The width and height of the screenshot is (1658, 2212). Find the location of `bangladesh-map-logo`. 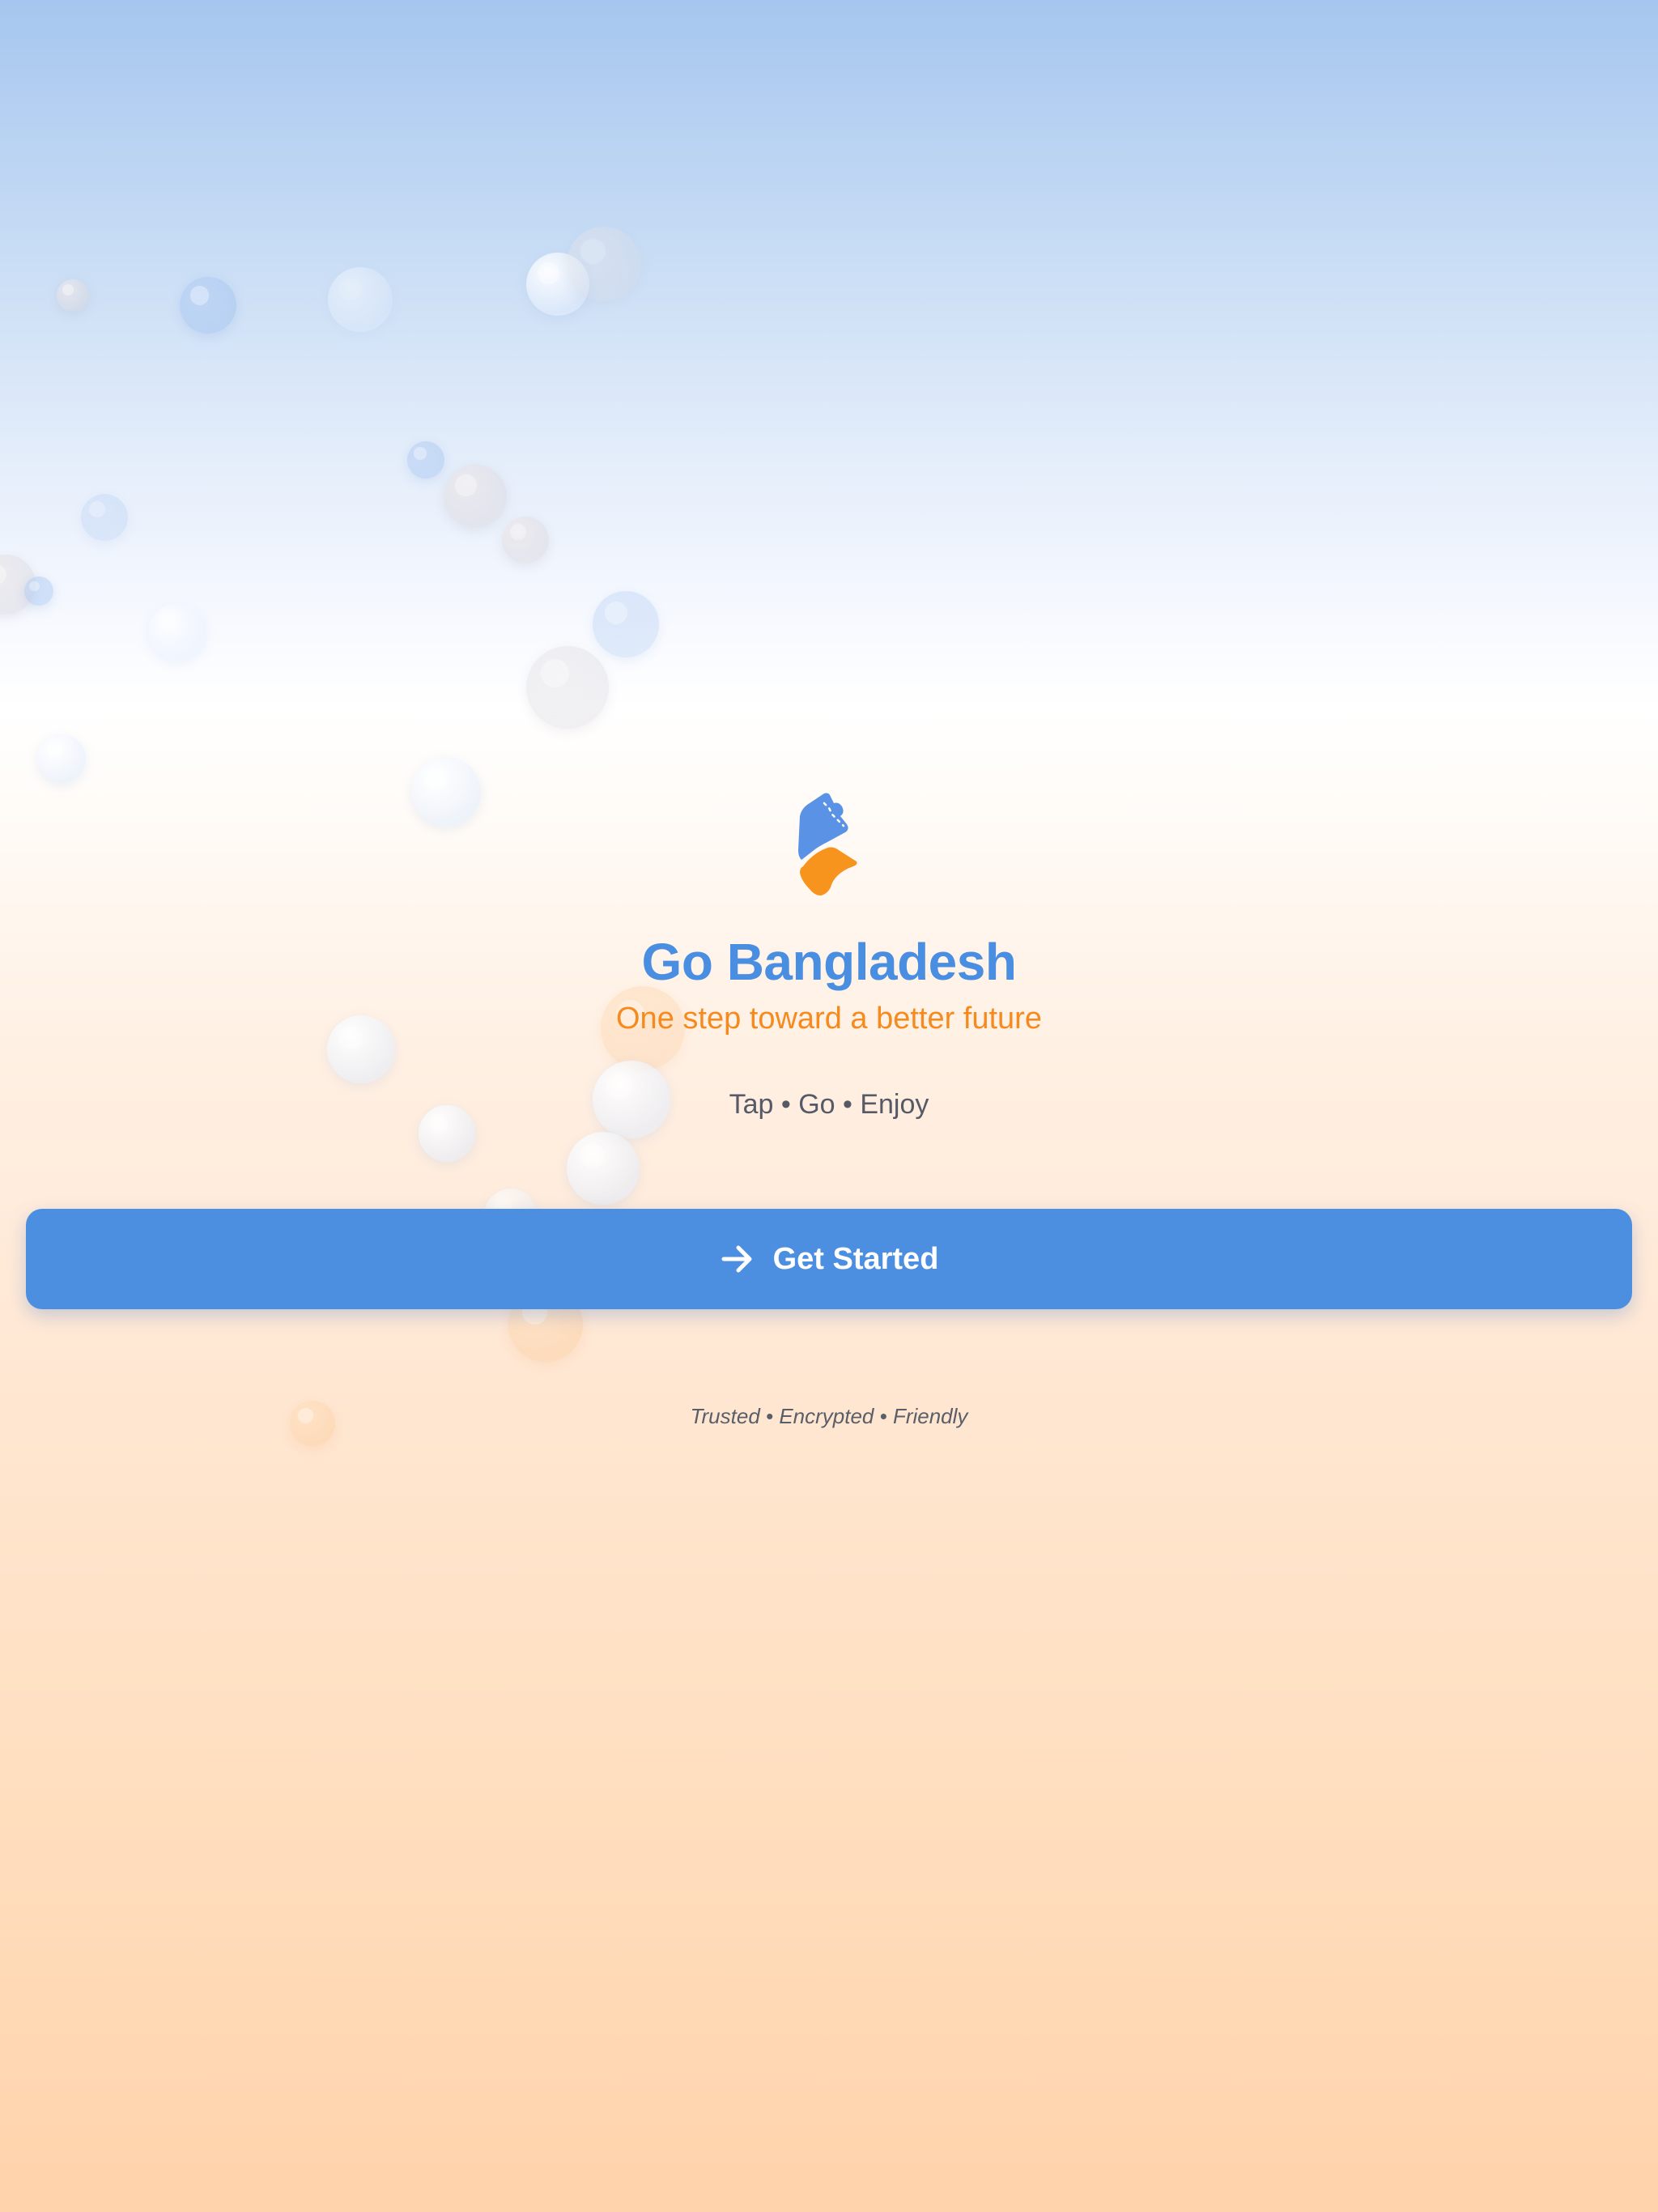

bangladesh-map-logo is located at coordinates (827, 844).